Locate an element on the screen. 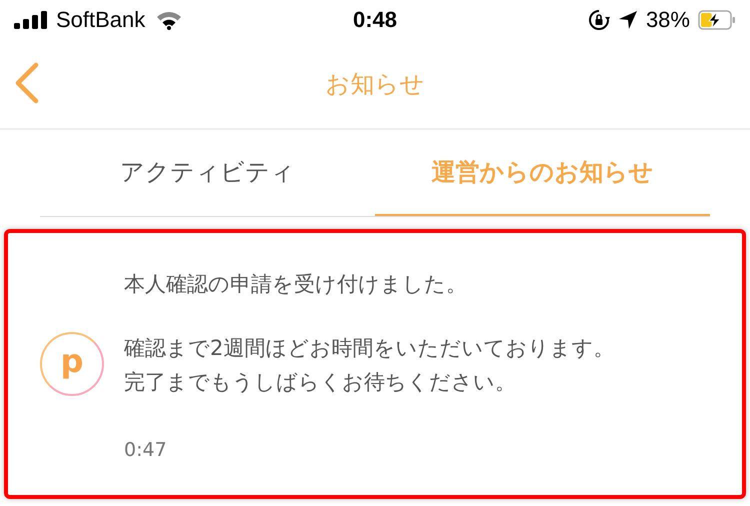 This screenshot has width=750, height=506. signal-icon is located at coordinates (32, 20).